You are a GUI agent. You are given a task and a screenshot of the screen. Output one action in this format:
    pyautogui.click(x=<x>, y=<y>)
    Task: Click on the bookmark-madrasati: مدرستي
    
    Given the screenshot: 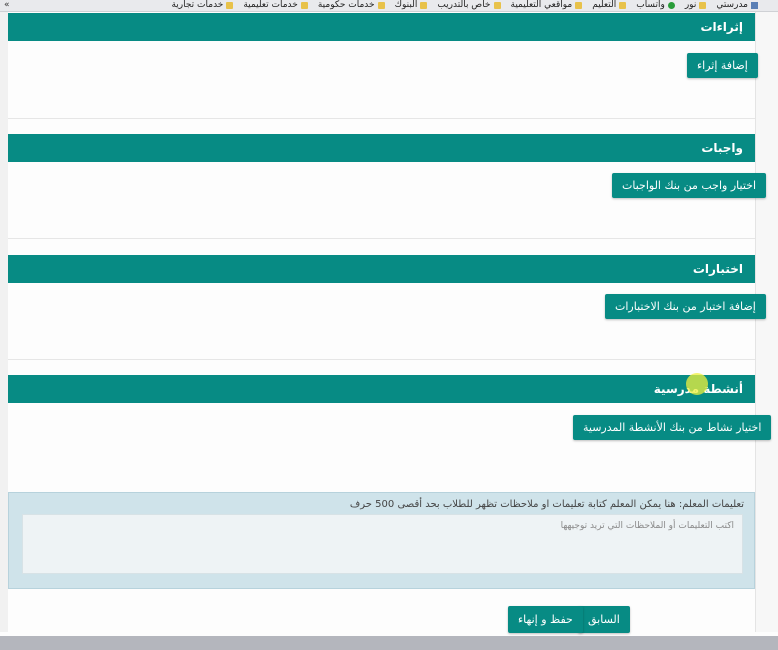 What is the action you would take?
    pyautogui.click(x=737, y=5)
    